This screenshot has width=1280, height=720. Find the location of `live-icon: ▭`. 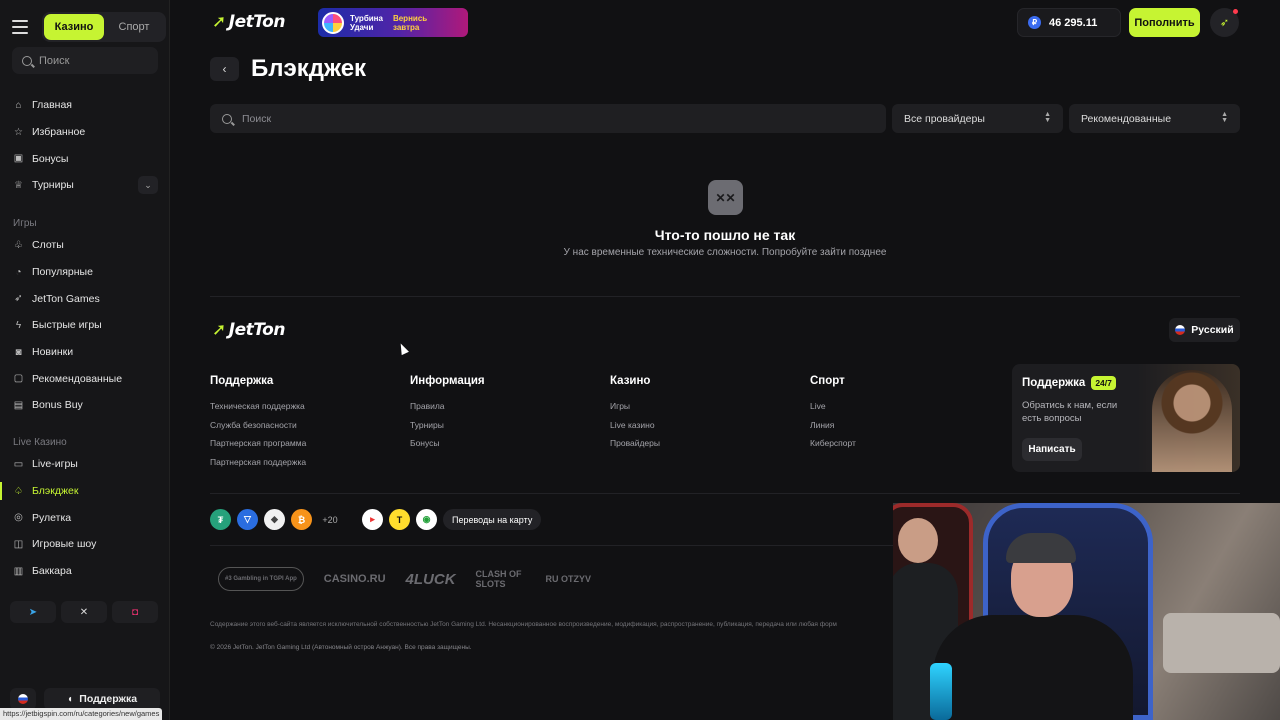

live-icon: ▭ is located at coordinates (18, 464).